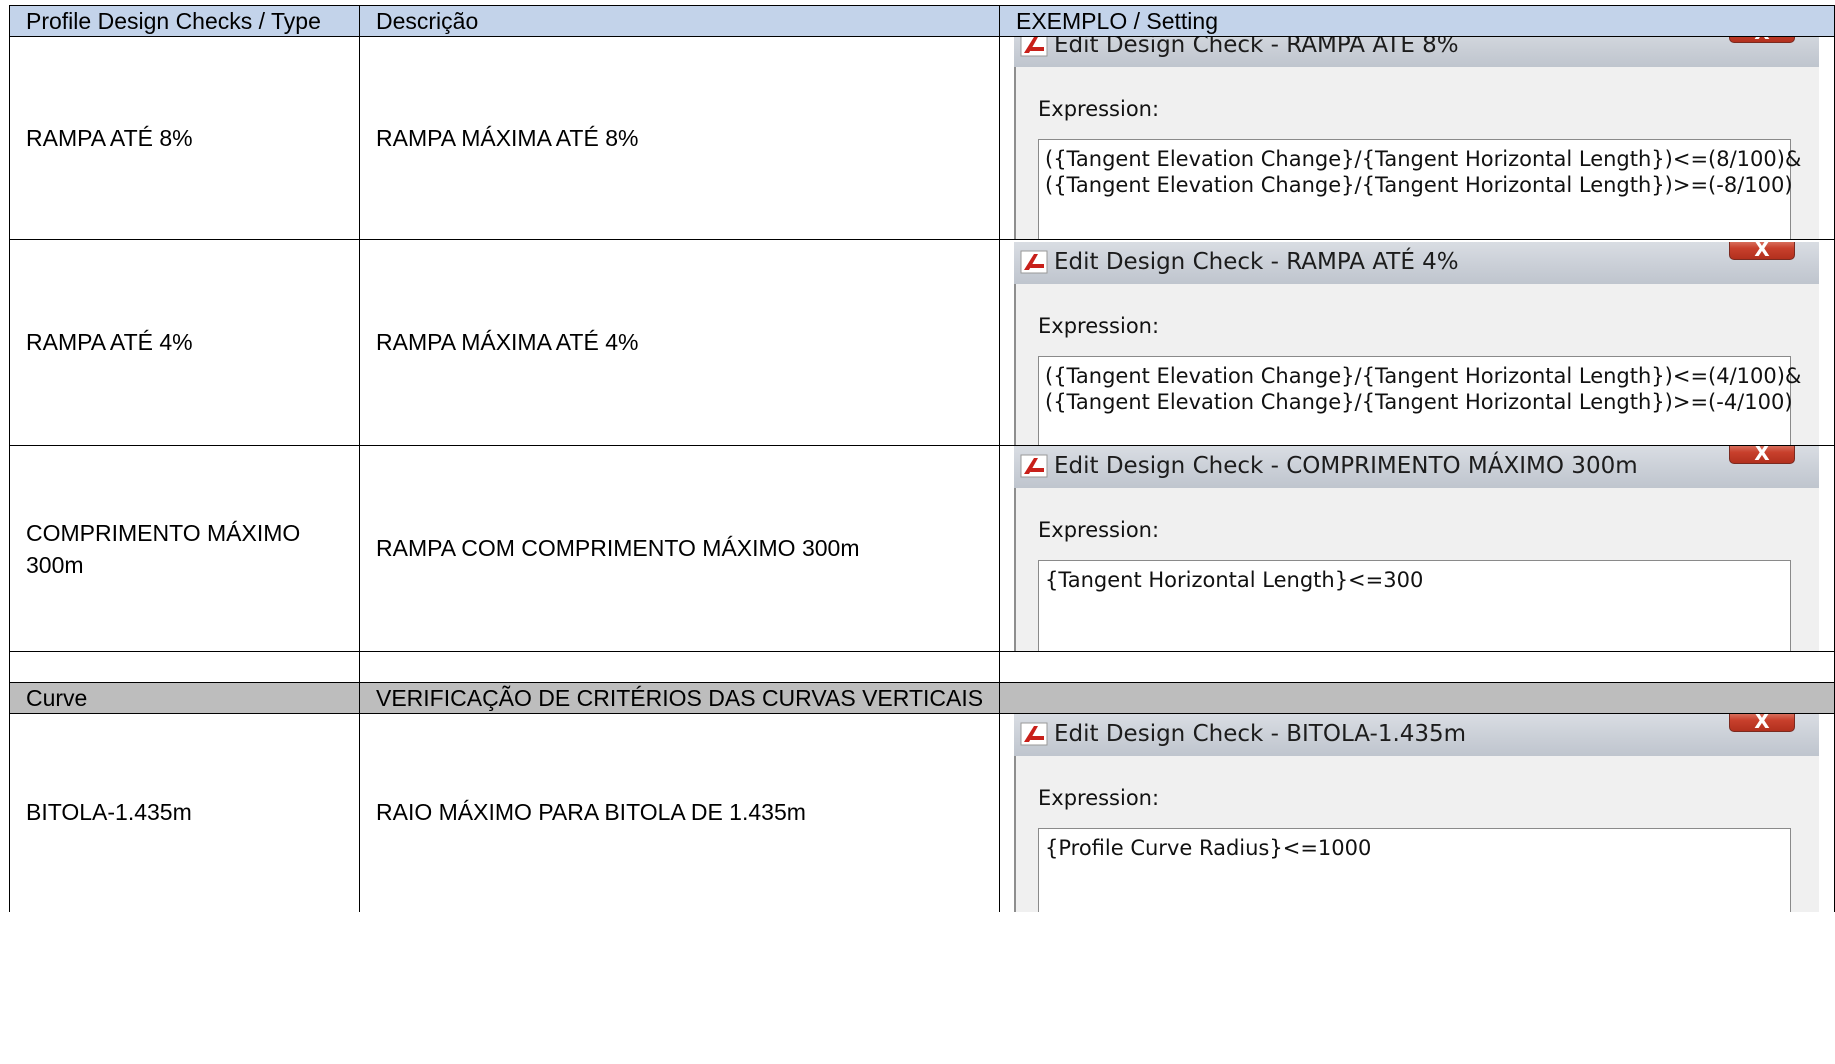 This screenshot has width=1835, height=1064. I want to click on dialog-title: Edit Design Check - BITOLA-1.435m, so click(1260, 734).